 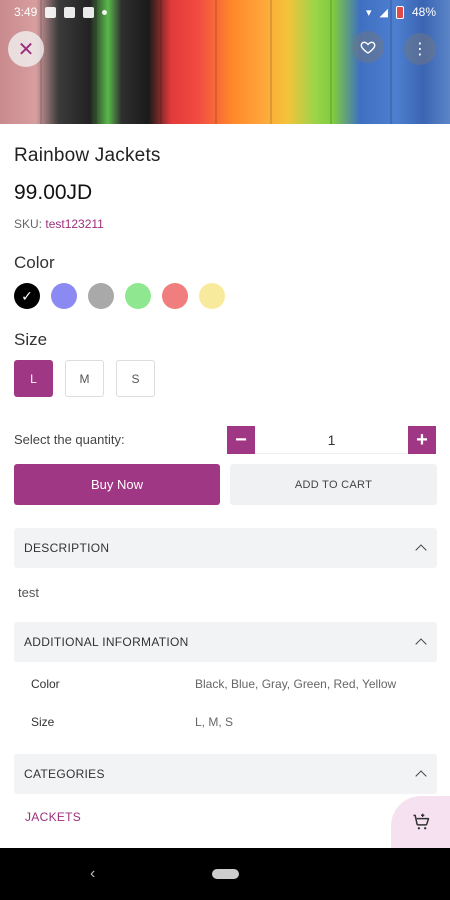 I want to click on additional-info-title: ADDITIONAL INFORMATION, so click(x=106, y=642).